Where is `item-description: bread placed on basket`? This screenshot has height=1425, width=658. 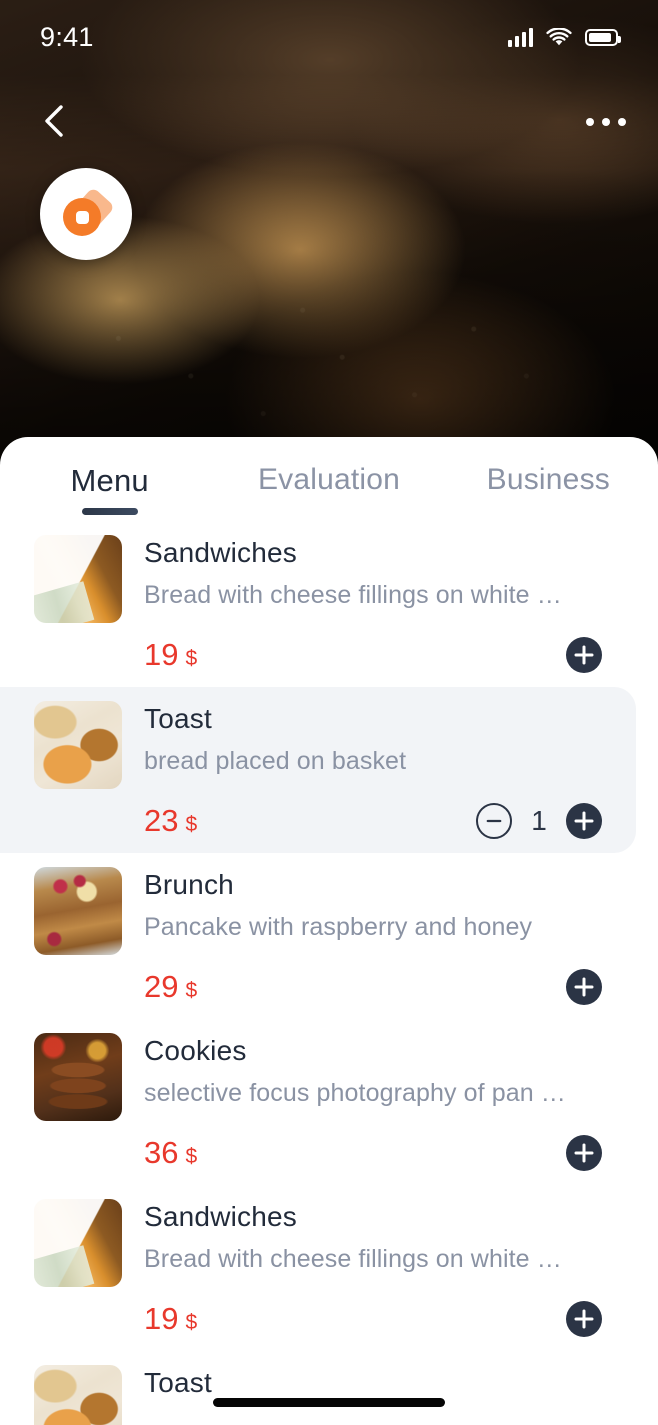
item-description: bread placed on basket is located at coordinates (275, 761).